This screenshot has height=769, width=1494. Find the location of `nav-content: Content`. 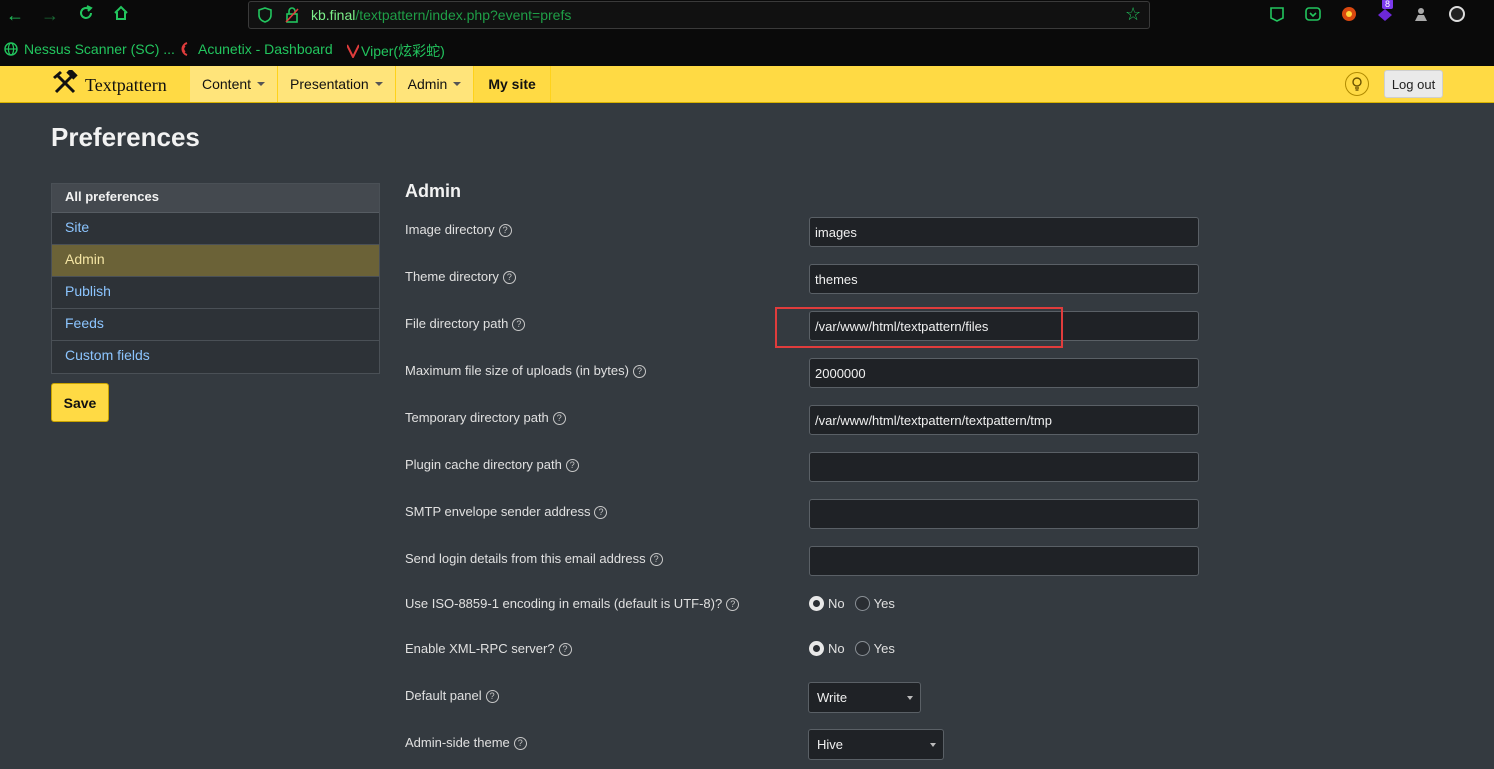

nav-content: Content is located at coordinates (234, 84).